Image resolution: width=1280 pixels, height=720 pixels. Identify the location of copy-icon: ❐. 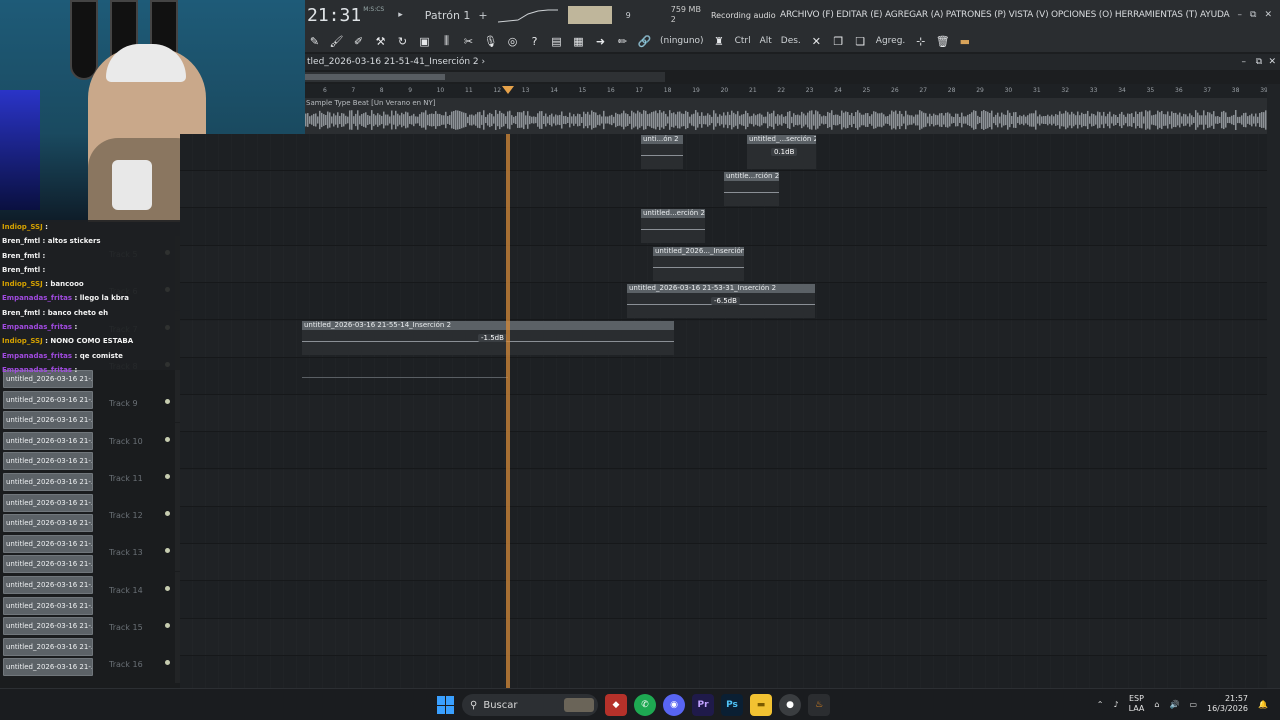
(838, 41).